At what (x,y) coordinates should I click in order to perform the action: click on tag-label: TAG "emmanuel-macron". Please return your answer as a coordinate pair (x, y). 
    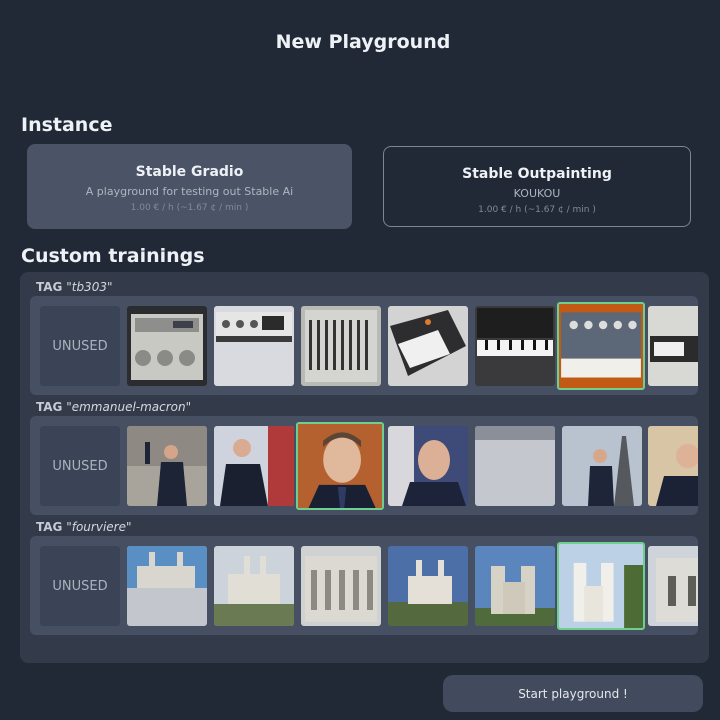
    Looking at the image, I should click on (113, 407).